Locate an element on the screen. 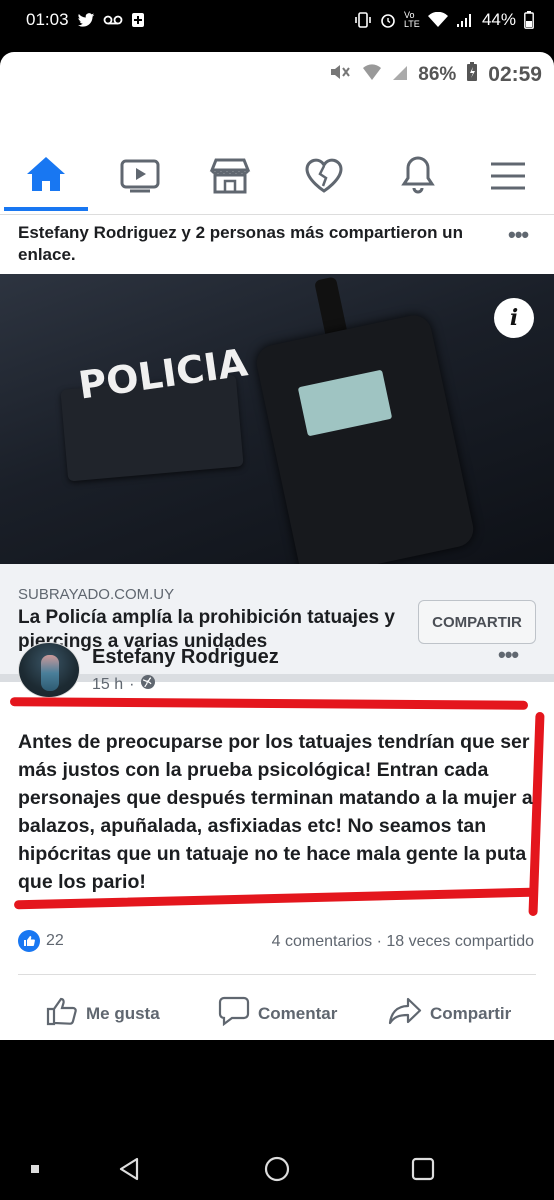 The height and width of the screenshot is (1200, 554). active-tab-indicator is located at coordinates (46, 209).